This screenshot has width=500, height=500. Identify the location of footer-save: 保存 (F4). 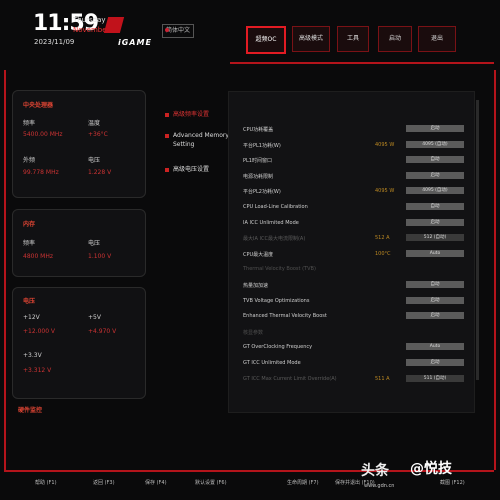
(156, 482).